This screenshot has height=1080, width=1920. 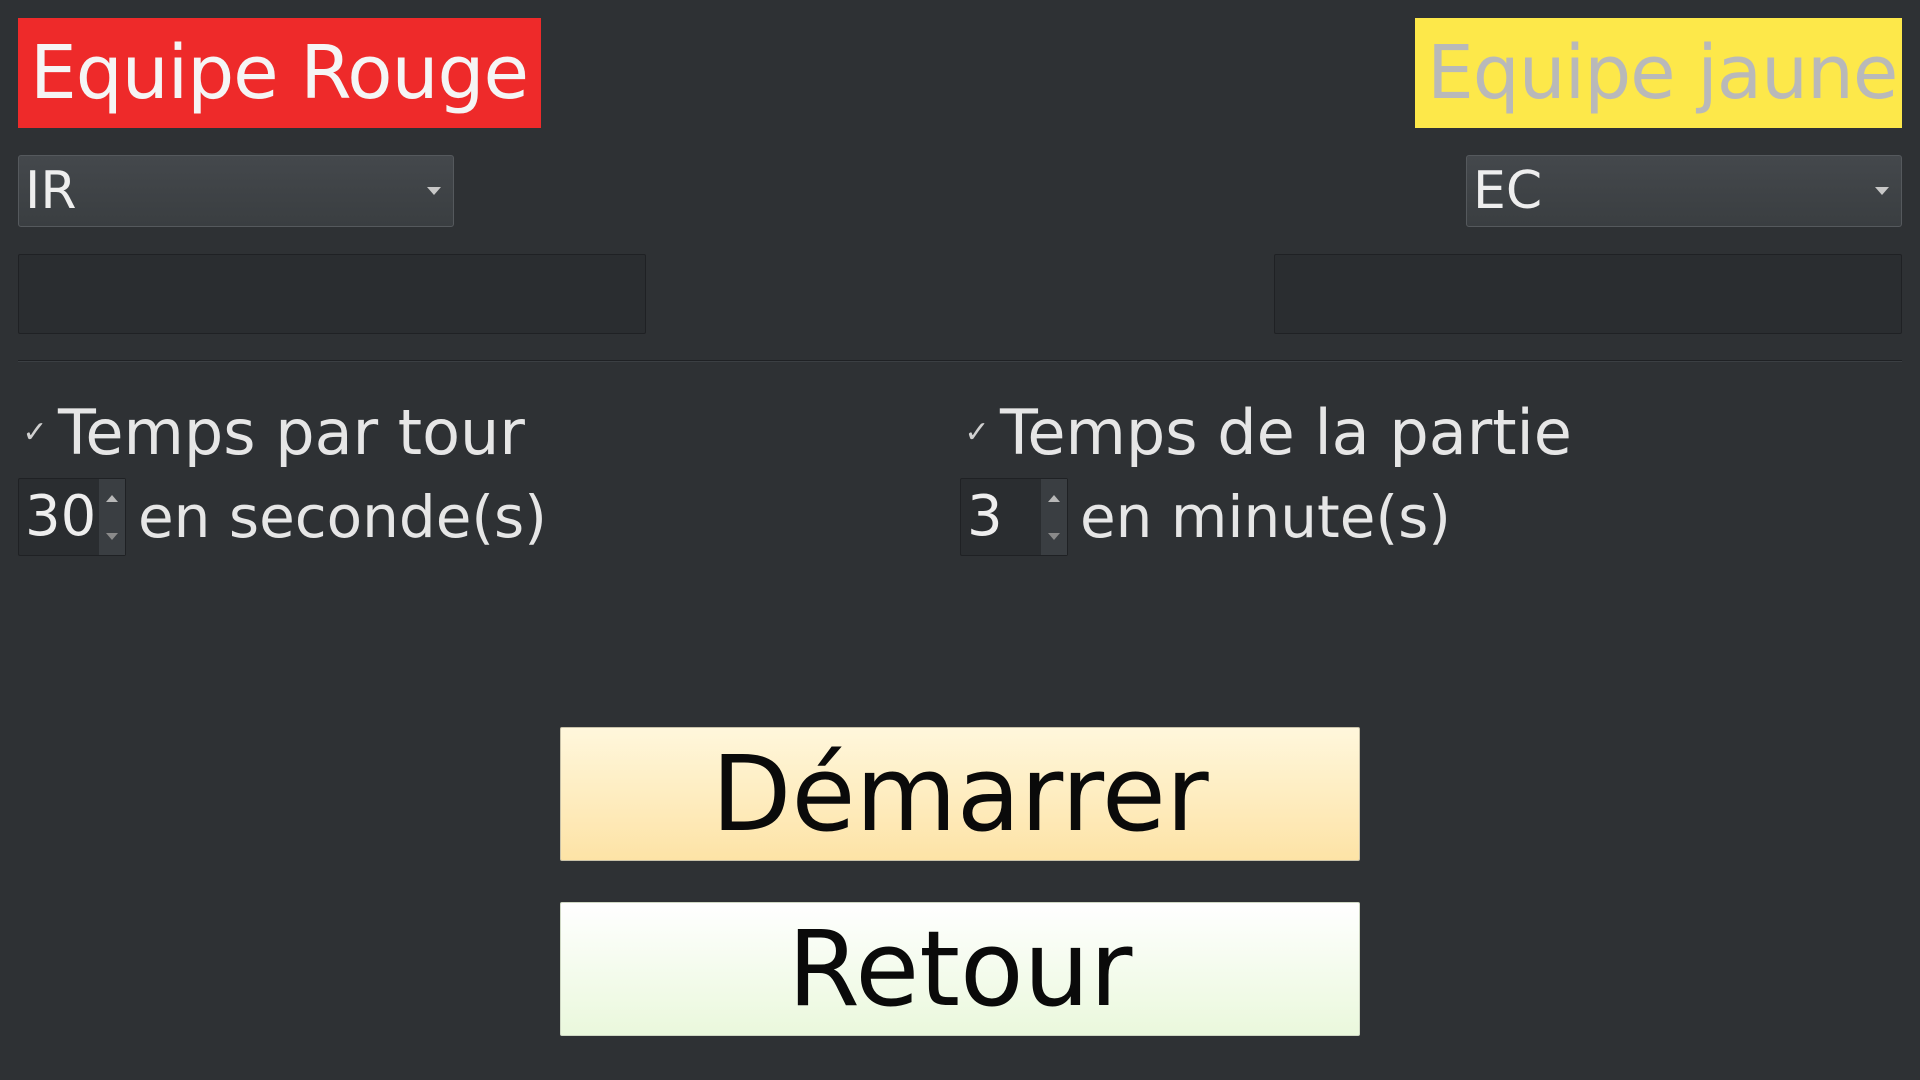 I want to click on game-time-increment-button, so click(x=1054, y=498).